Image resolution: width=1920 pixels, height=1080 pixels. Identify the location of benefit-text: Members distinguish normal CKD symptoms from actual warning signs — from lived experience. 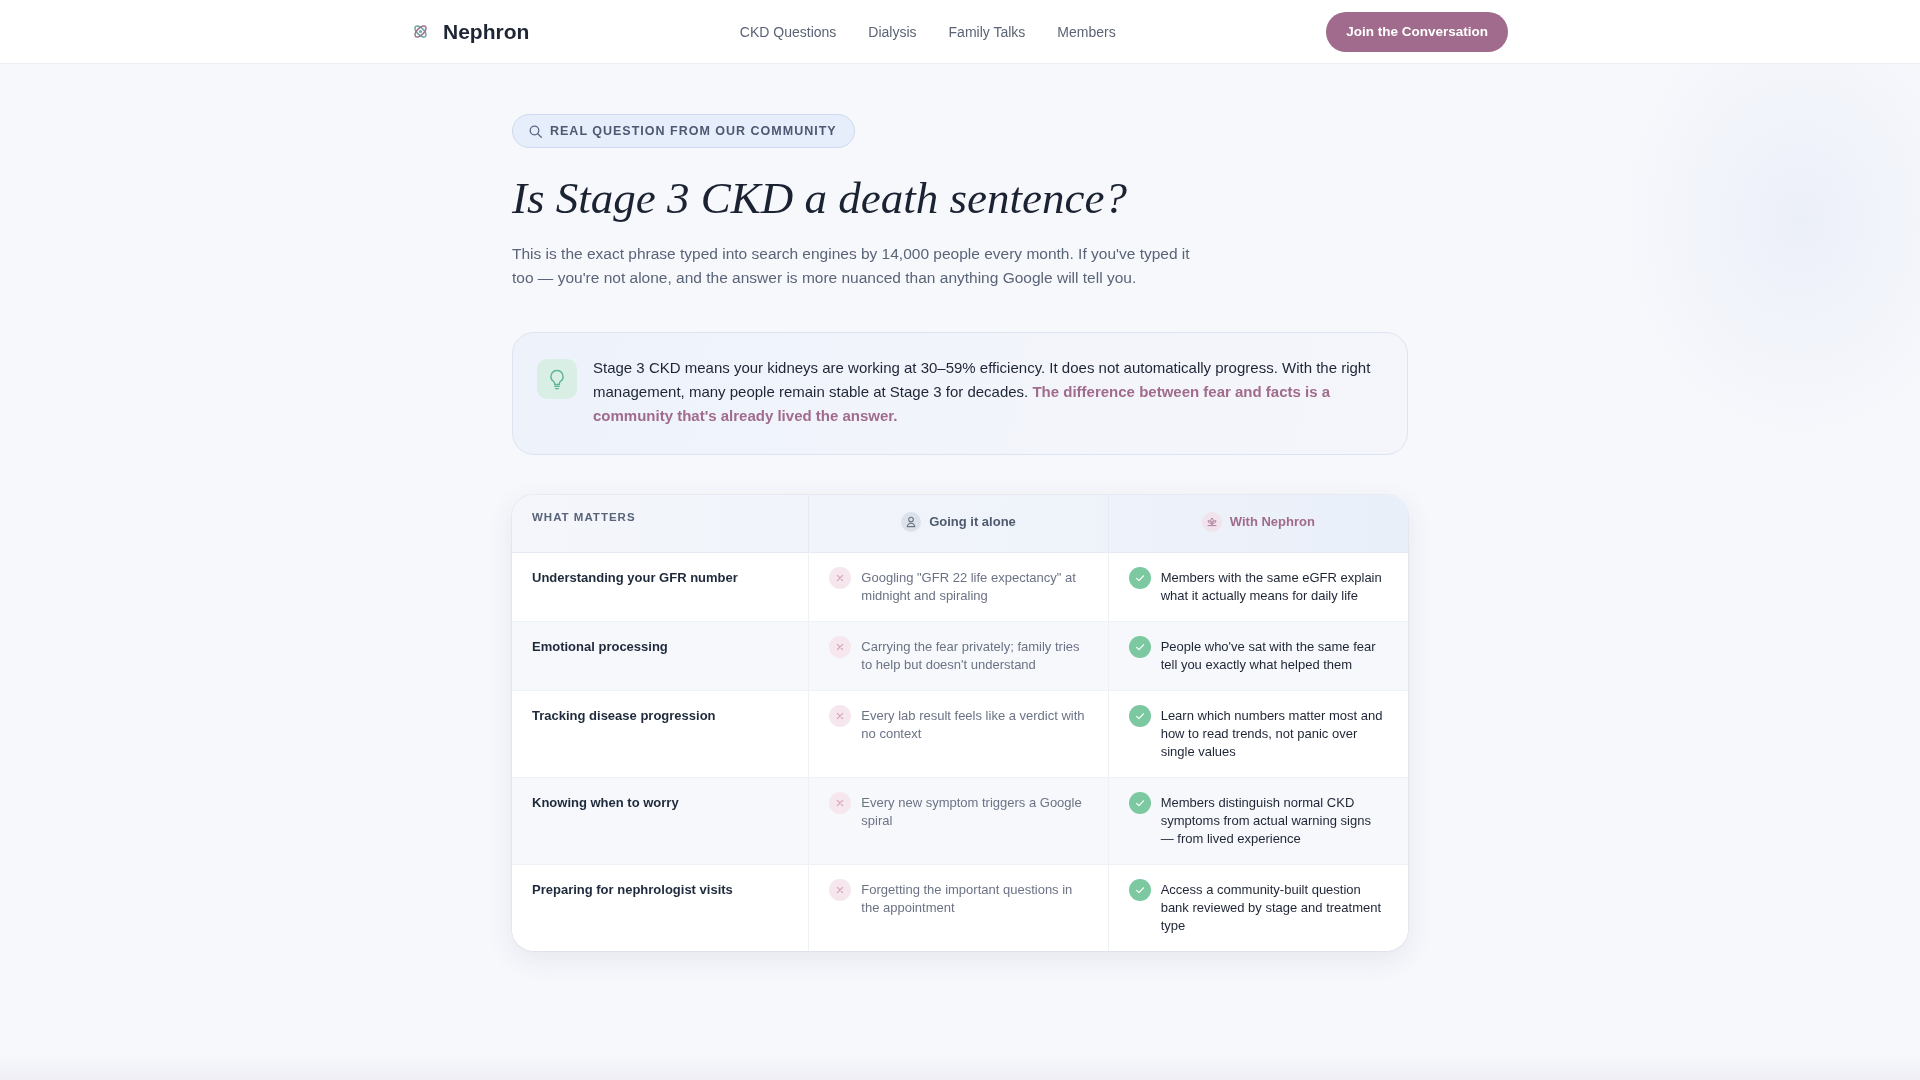
(1266, 821).